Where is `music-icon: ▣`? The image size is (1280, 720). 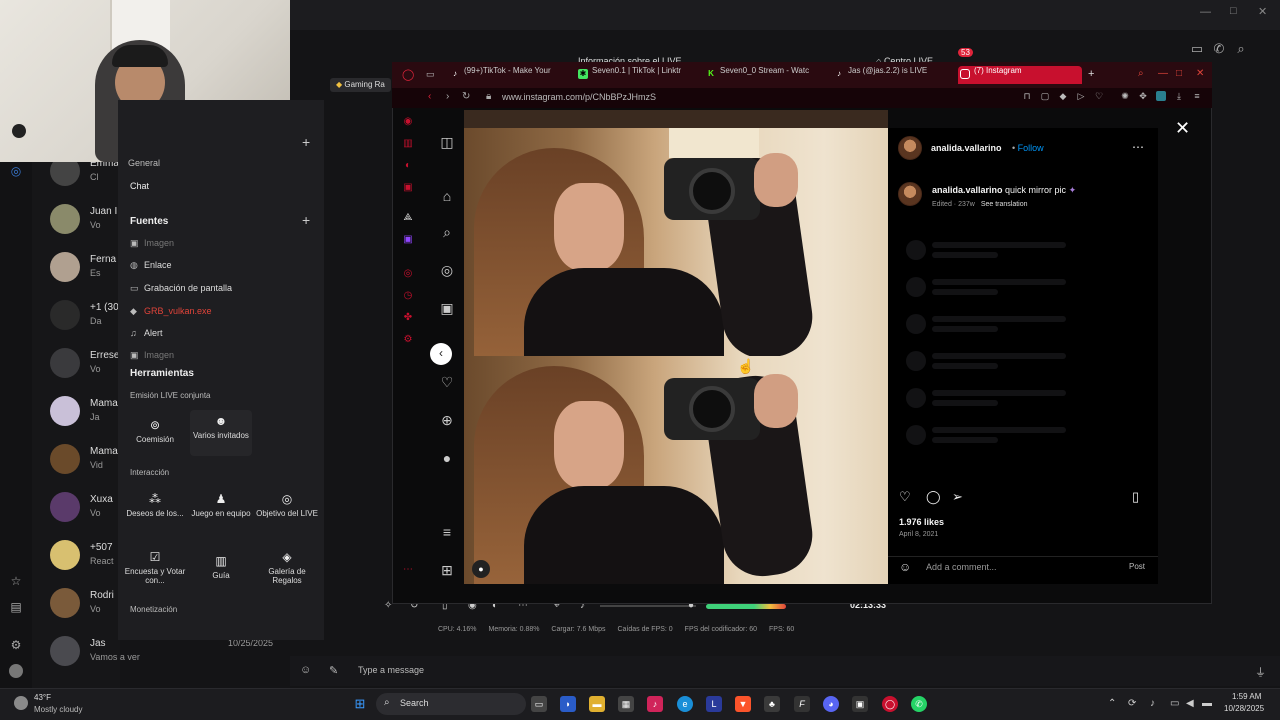 music-icon: ▣ is located at coordinates (408, 188).